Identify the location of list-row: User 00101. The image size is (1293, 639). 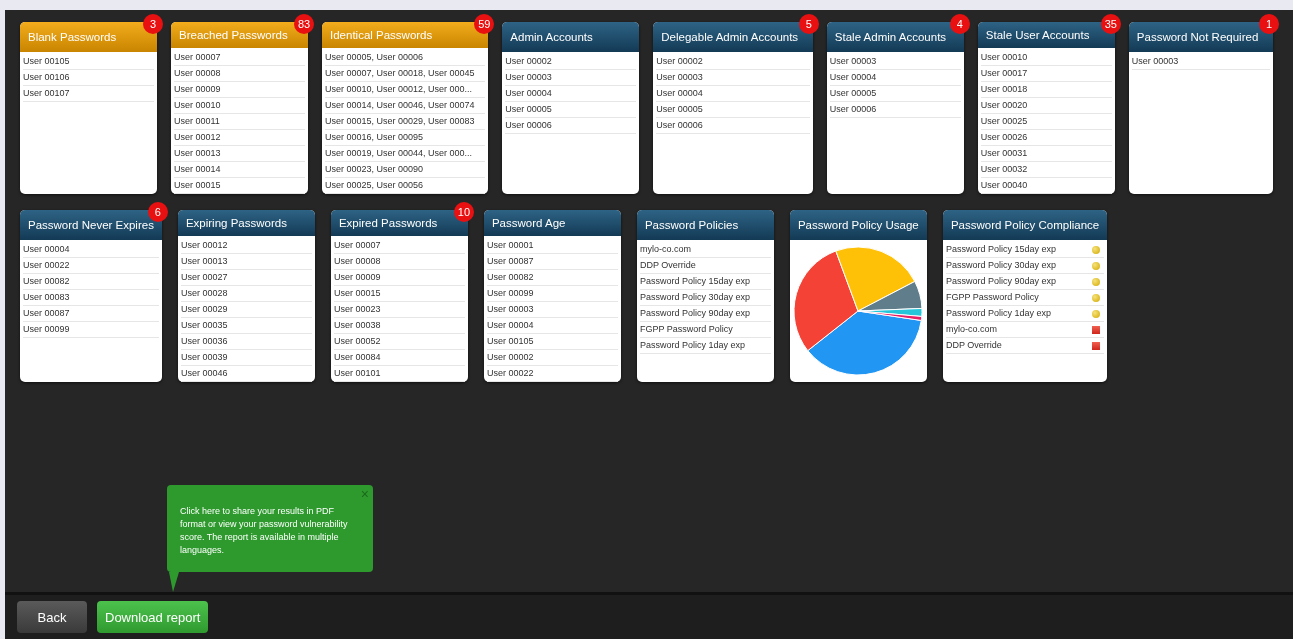
(399, 374).